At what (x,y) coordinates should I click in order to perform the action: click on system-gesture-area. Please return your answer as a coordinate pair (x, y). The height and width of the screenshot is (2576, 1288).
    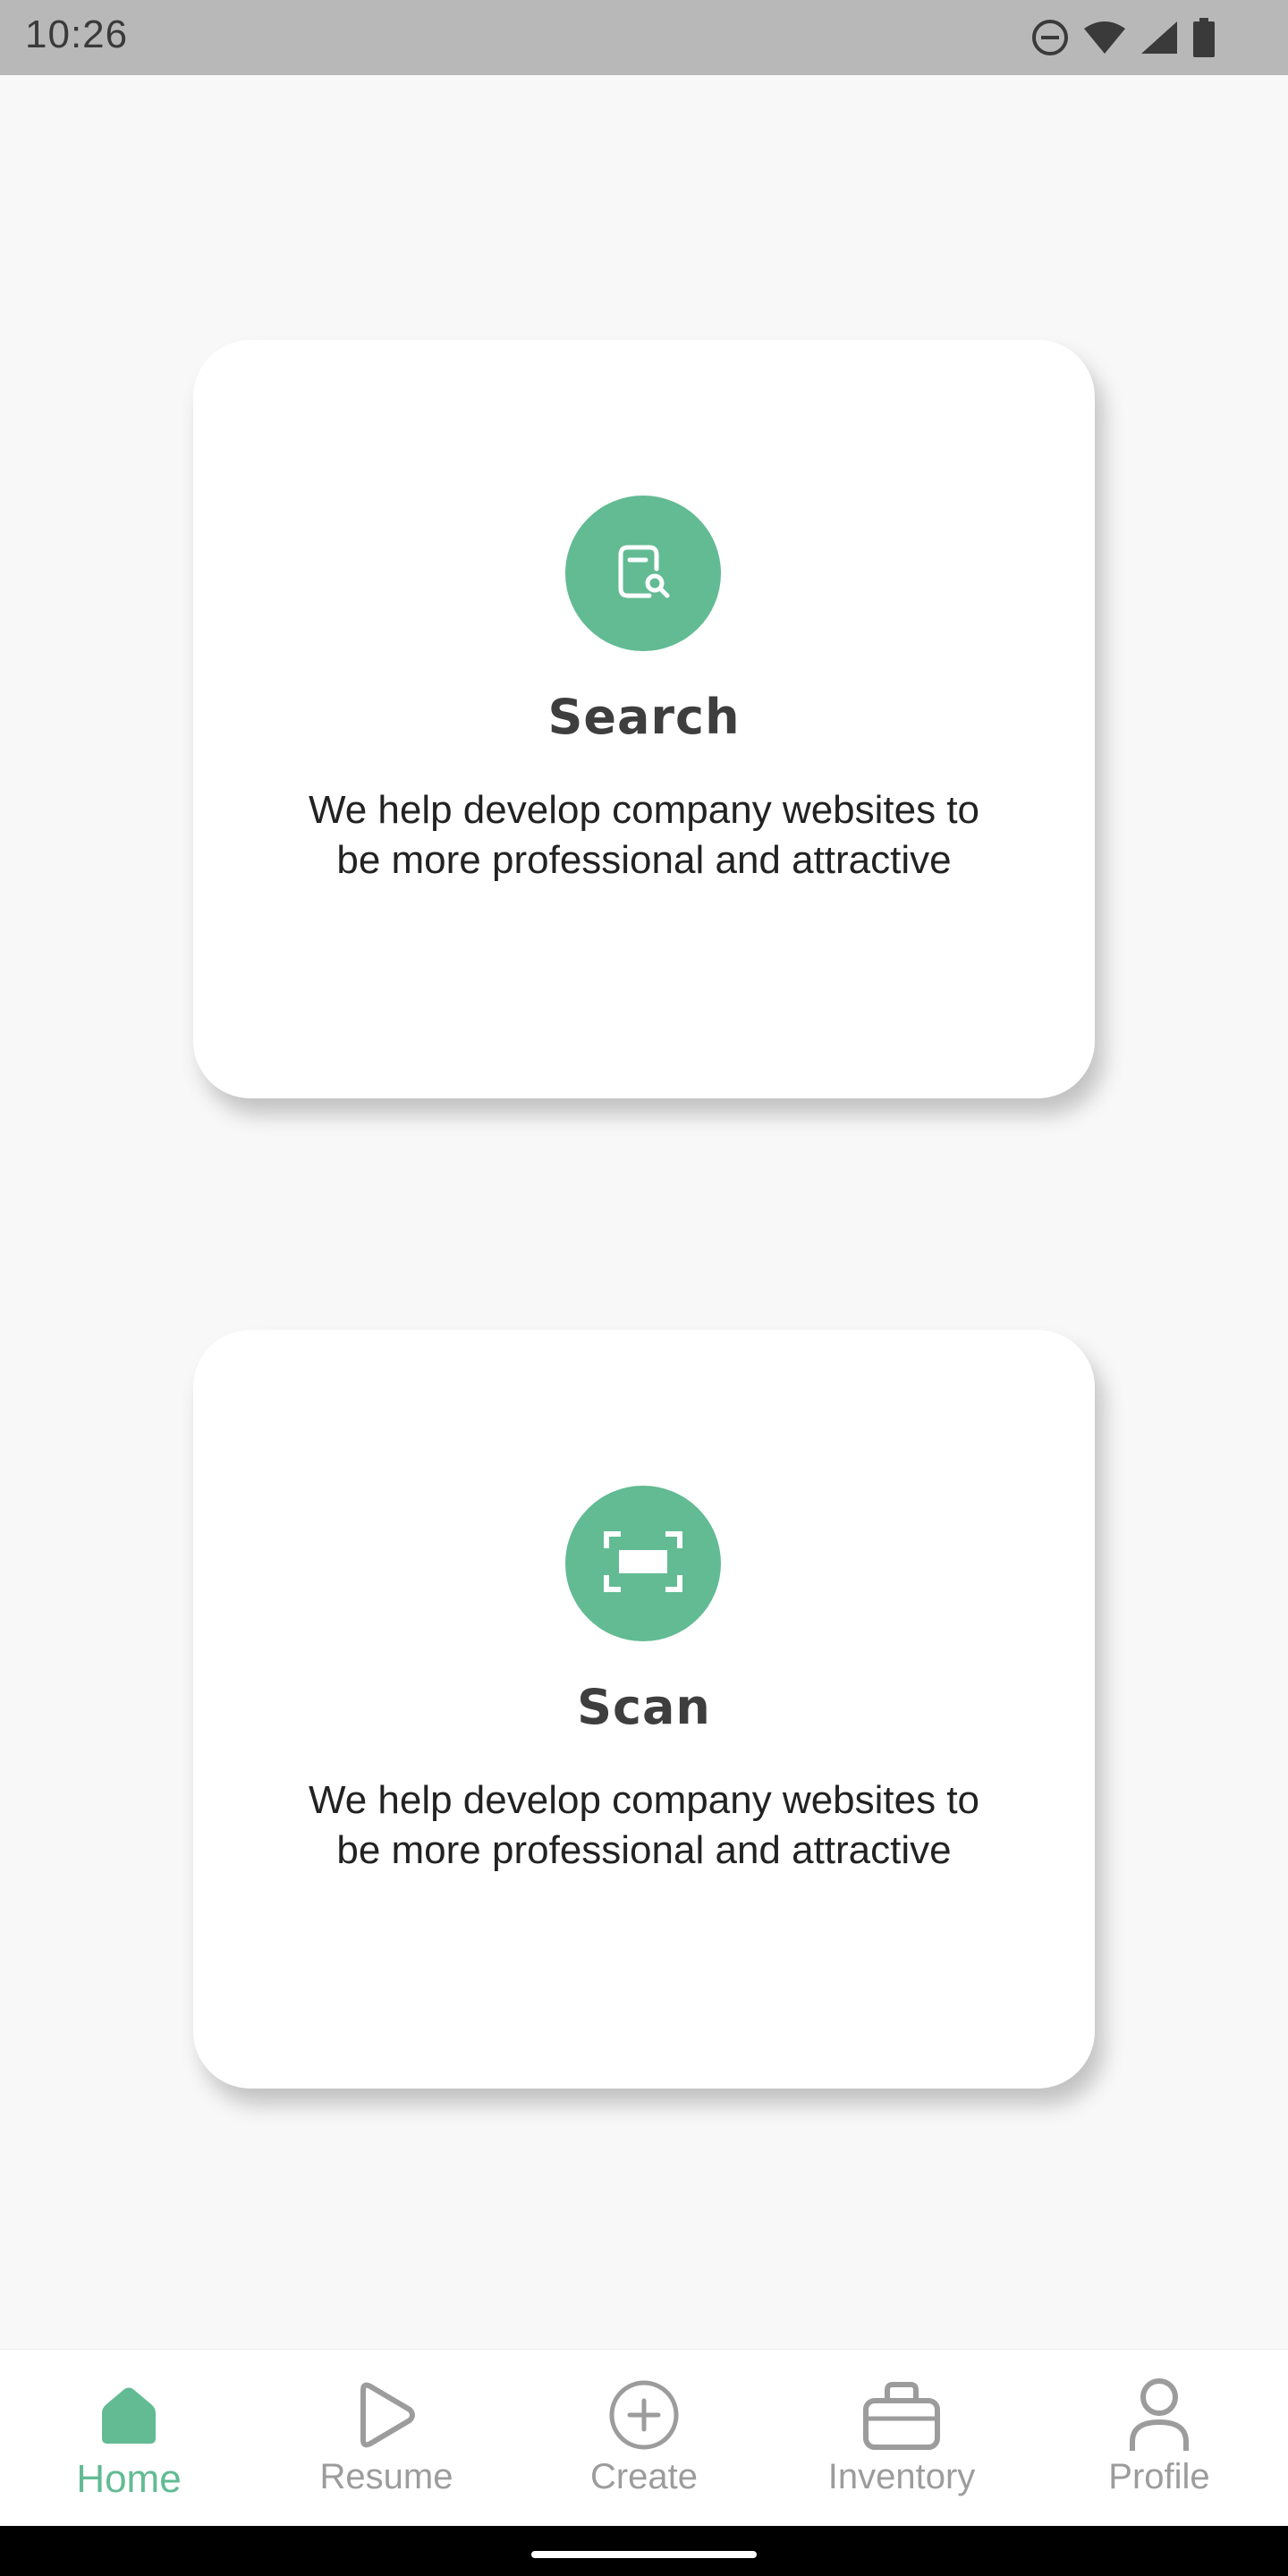
    Looking at the image, I should click on (644, 2551).